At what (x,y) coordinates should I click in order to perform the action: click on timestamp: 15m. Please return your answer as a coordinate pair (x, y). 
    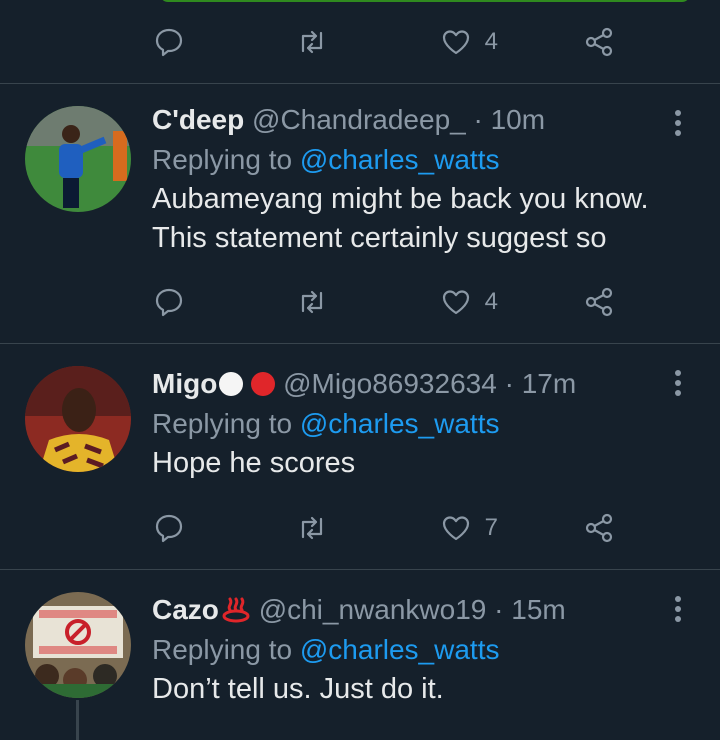
    Looking at the image, I should click on (538, 609).